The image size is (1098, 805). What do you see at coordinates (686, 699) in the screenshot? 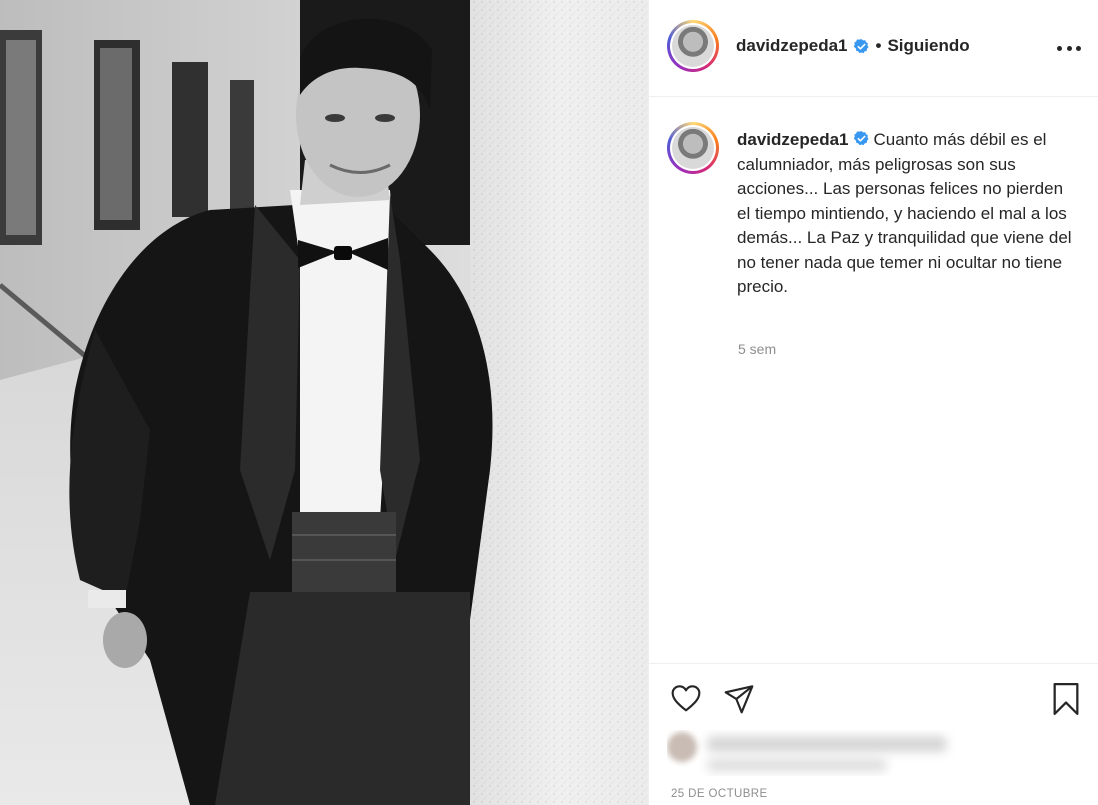
I see `heart-icon` at bounding box center [686, 699].